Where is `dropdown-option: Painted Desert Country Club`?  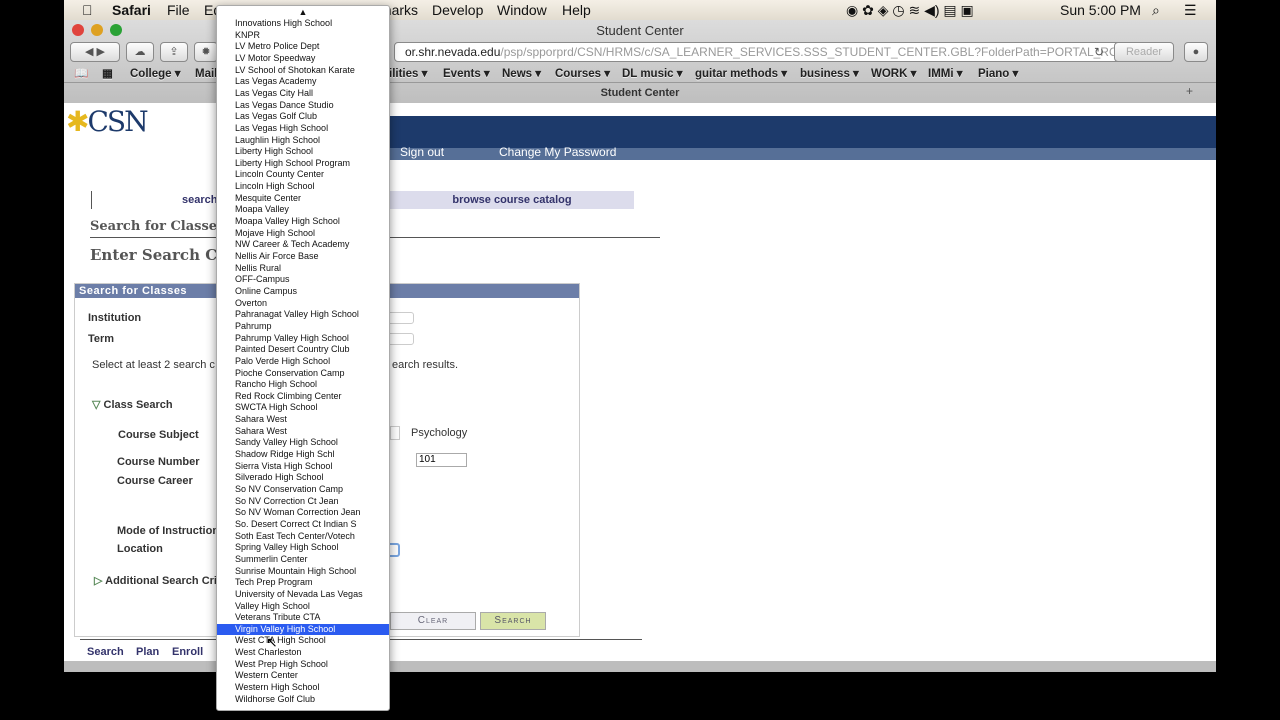 dropdown-option: Painted Desert Country Club is located at coordinates (303, 350).